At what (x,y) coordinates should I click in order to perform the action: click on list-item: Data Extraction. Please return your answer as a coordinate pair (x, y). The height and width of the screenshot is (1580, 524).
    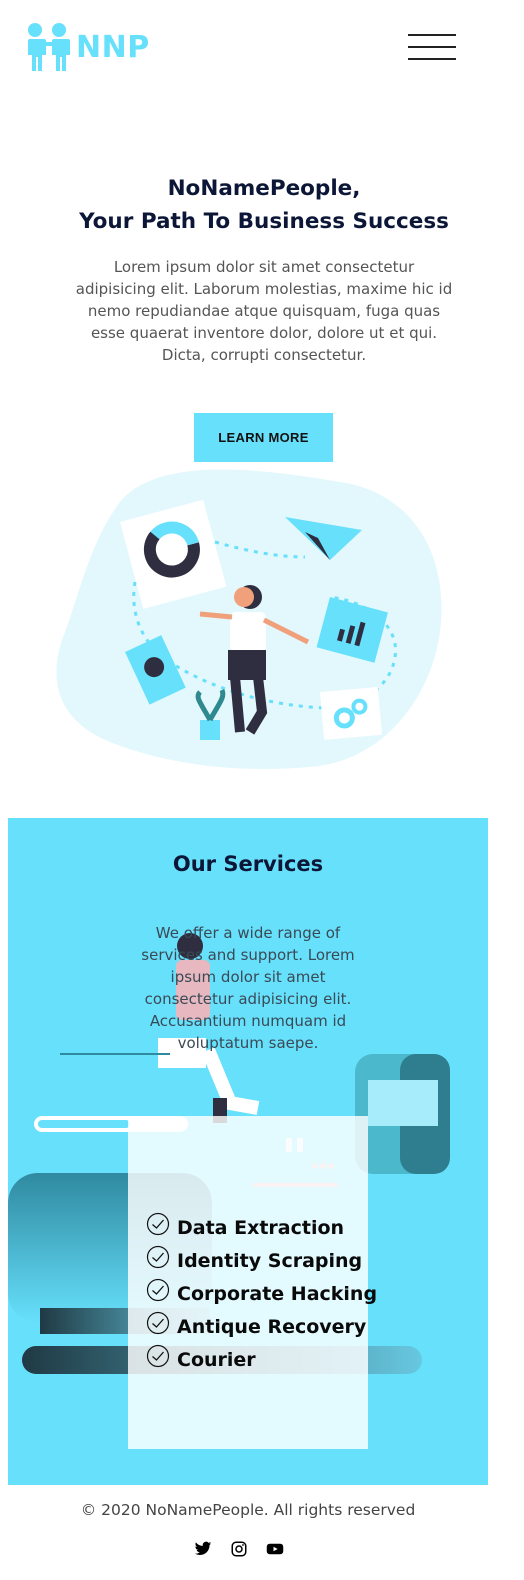
    Looking at the image, I should click on (261, 1228).